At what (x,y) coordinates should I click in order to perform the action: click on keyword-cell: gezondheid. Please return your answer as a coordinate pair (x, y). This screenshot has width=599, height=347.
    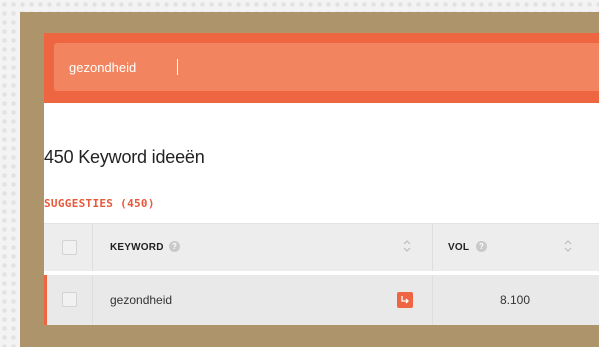
    Looking at the image, I should click on (141, 300).